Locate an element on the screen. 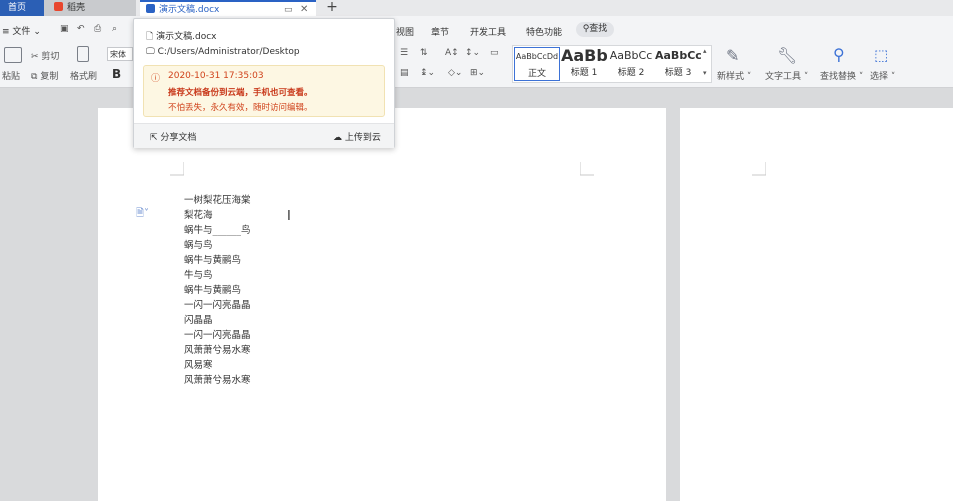  document-line: 一树梨花压海棠 is located at coordinates (217, 199).